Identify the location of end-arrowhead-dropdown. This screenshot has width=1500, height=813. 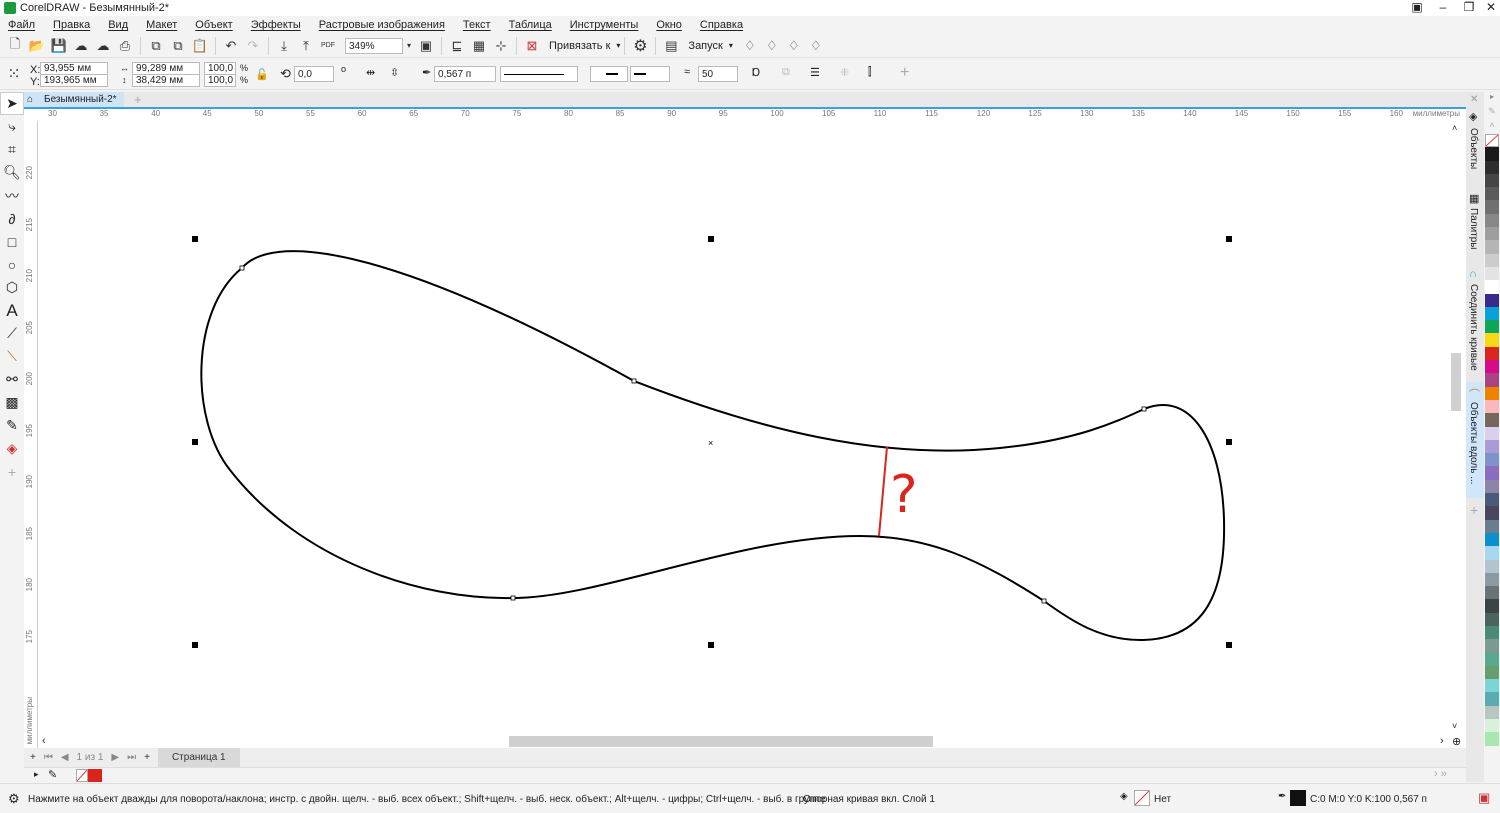
(650, 74).